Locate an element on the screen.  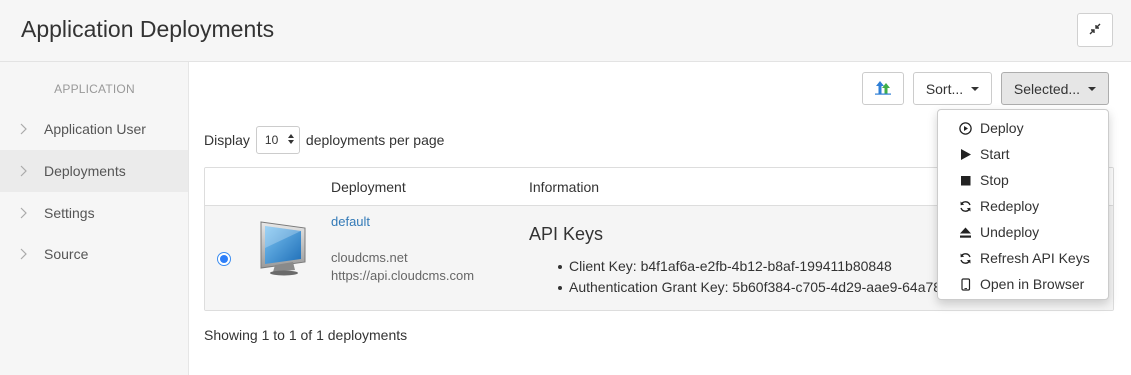
display-label: Display is located at coordinates (227, 140).